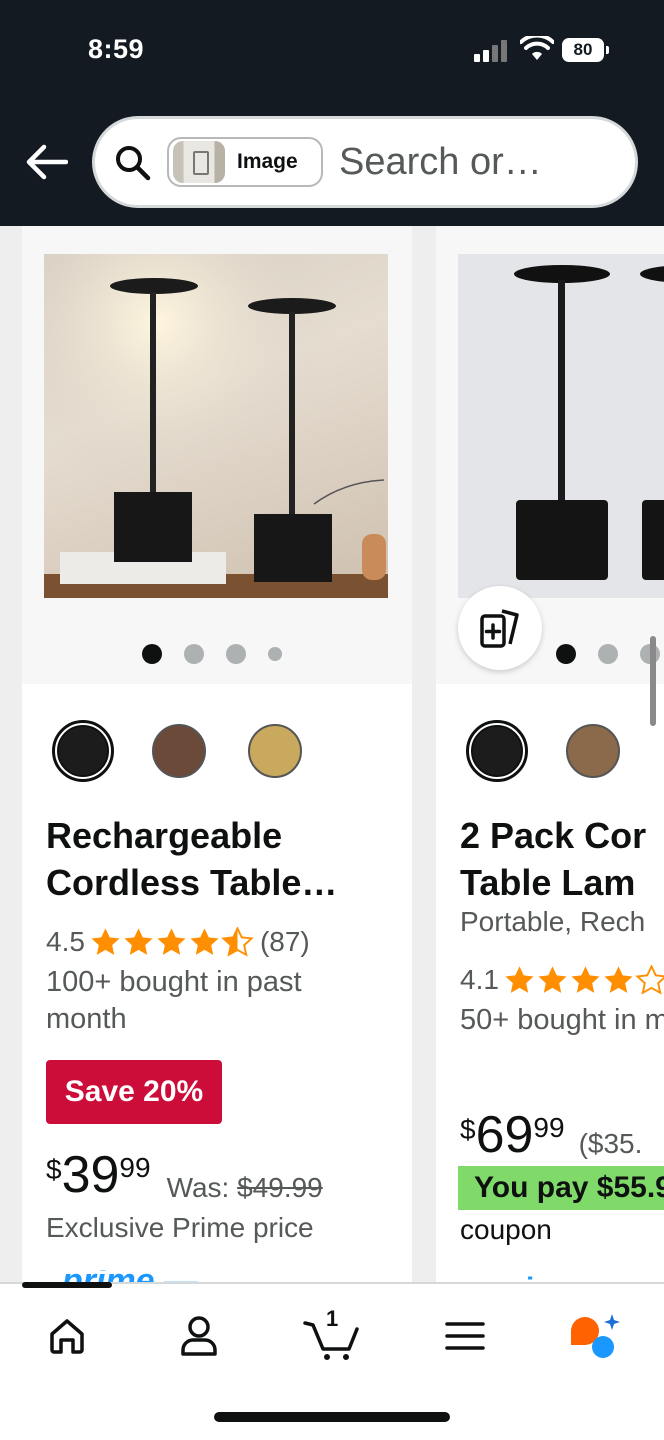 The height and width of the screenshot is (1440, 664). I want to click on nav-cart: 1, so click(331, 1335).